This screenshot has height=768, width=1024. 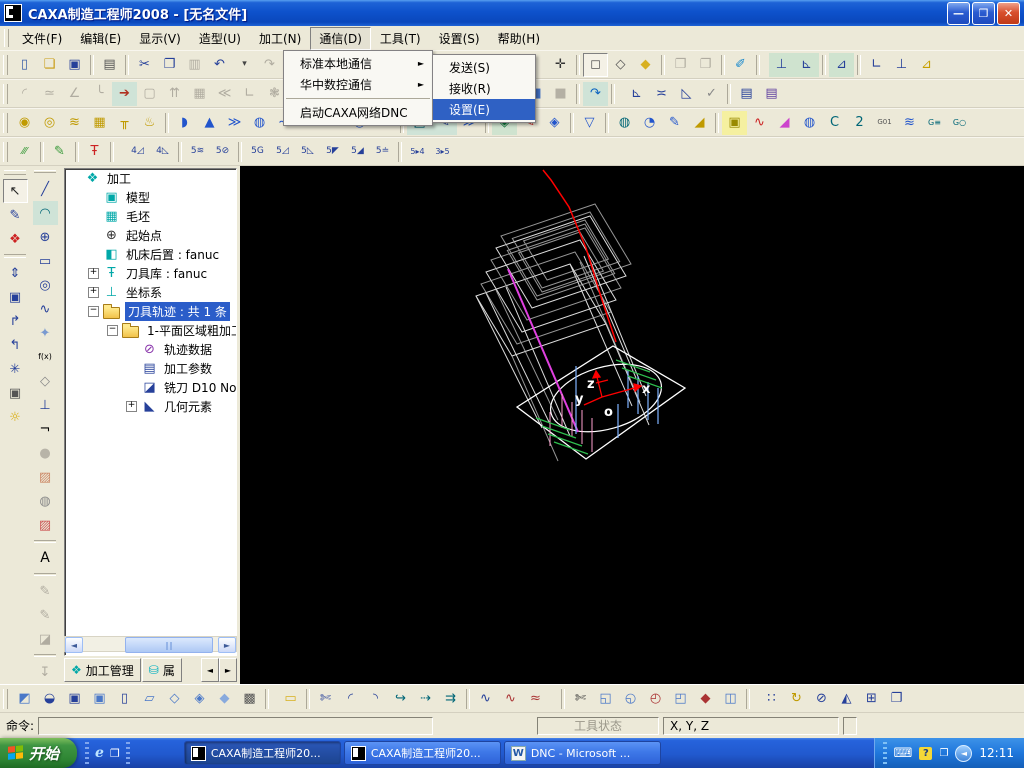 I want to click on plumb-tool-icon: Ŧ, so click(x=94, y=152).